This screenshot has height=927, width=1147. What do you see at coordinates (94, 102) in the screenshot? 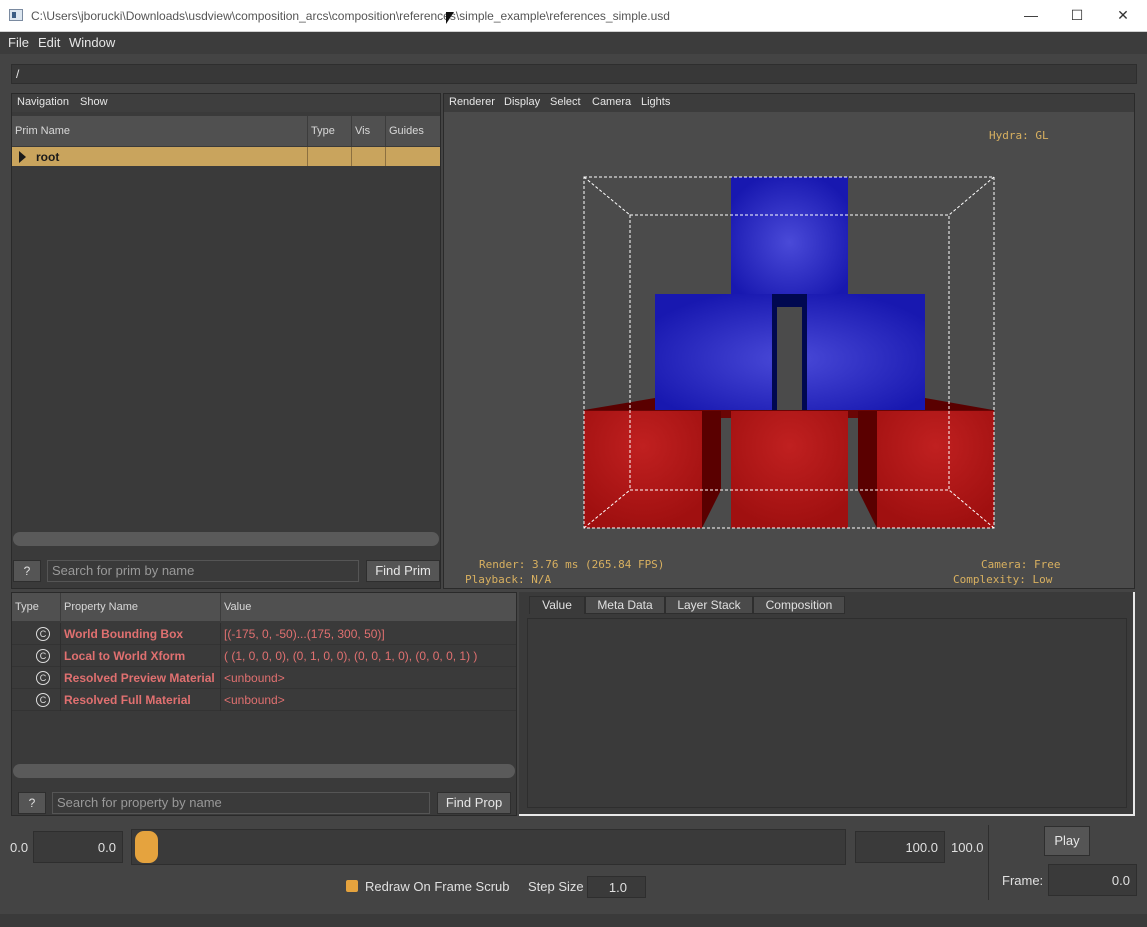
I see `menu-show: Show` at bounding box center [94, 102].